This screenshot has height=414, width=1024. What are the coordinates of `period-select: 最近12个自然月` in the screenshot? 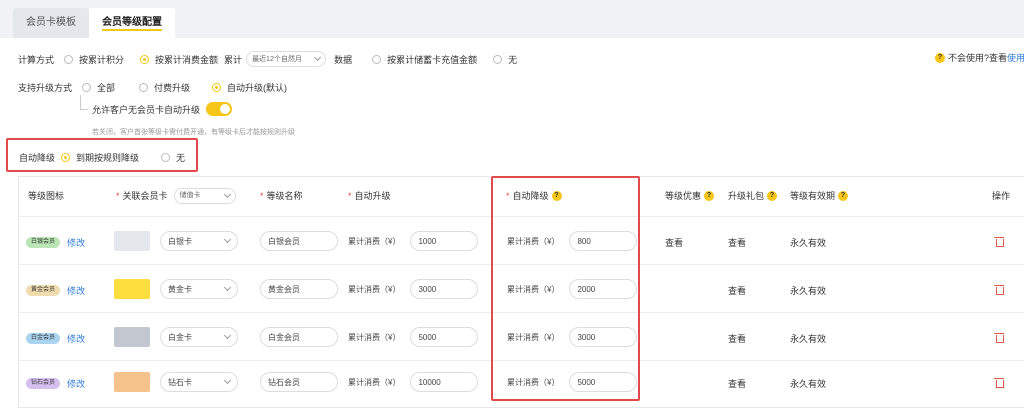 It's located at (286, 59).